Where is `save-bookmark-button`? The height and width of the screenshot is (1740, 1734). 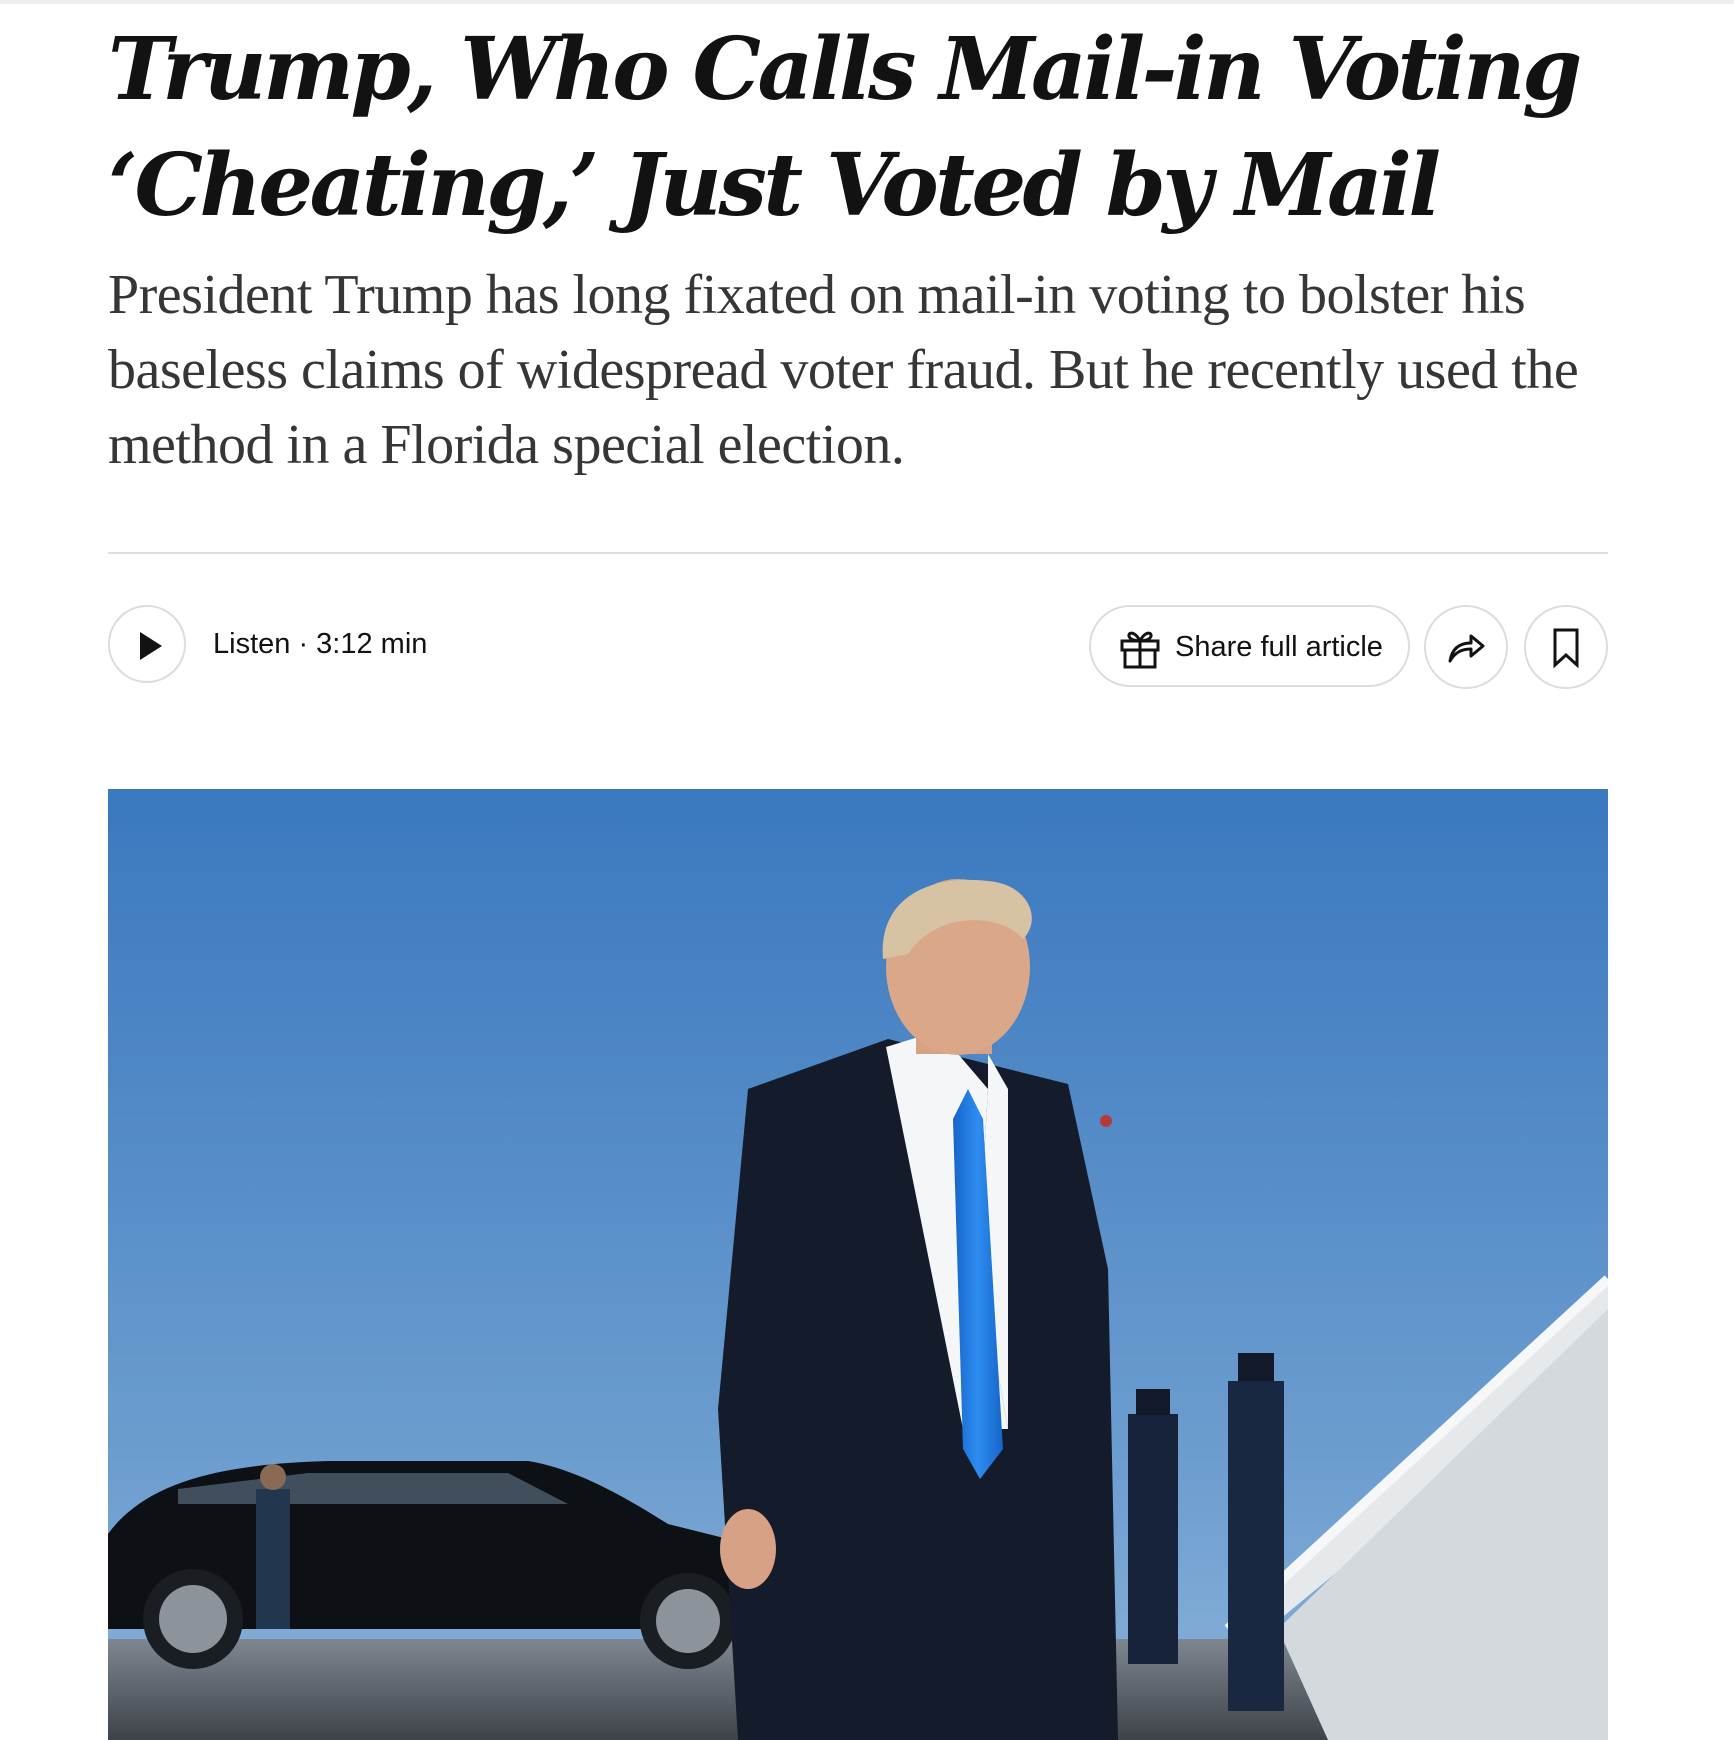 save-bookmark-button is located at coordinates (1566, 647).